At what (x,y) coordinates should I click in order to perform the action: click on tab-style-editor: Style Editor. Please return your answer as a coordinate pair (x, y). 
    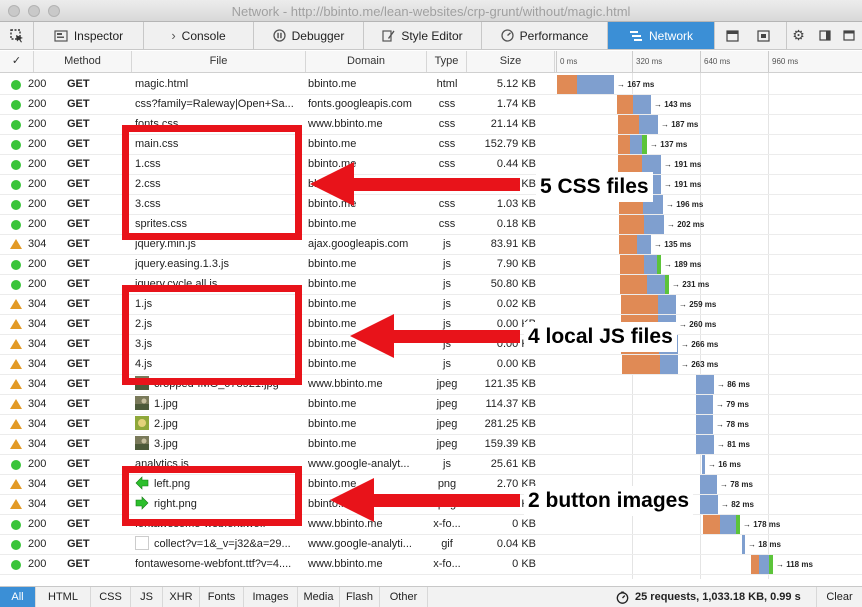
    Looking at the image, I should click on (423, 35).